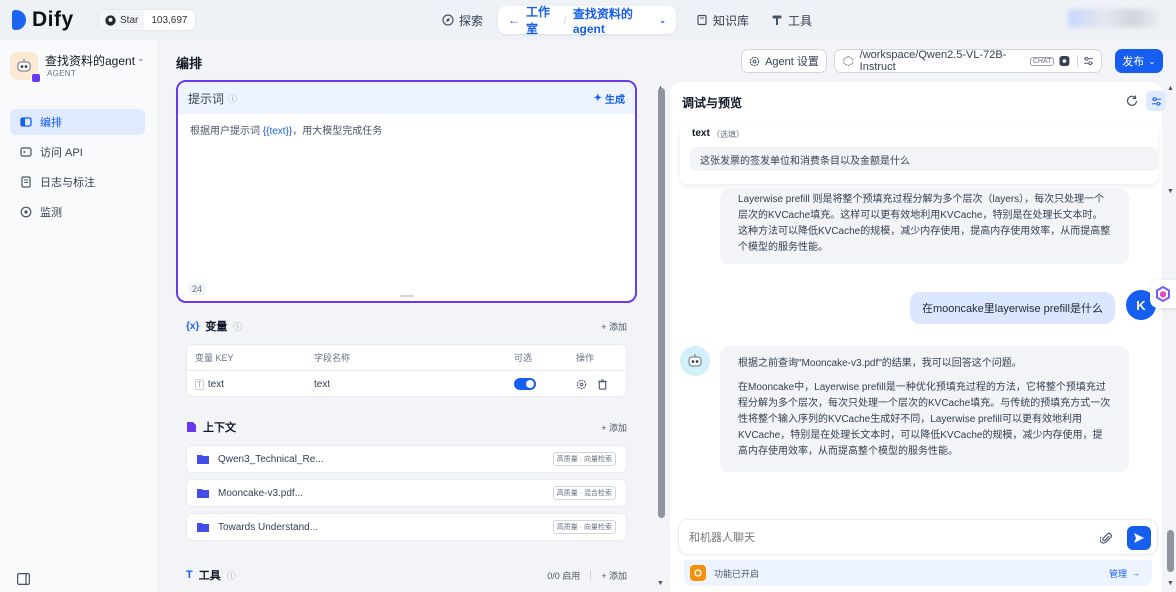 This screenshot has width=1176, height=592. What do you see at coordinates (141, 58) in the screenshot?
I see `app-menu-chevron-icon: ⌄` at bounding box center [141, 58].